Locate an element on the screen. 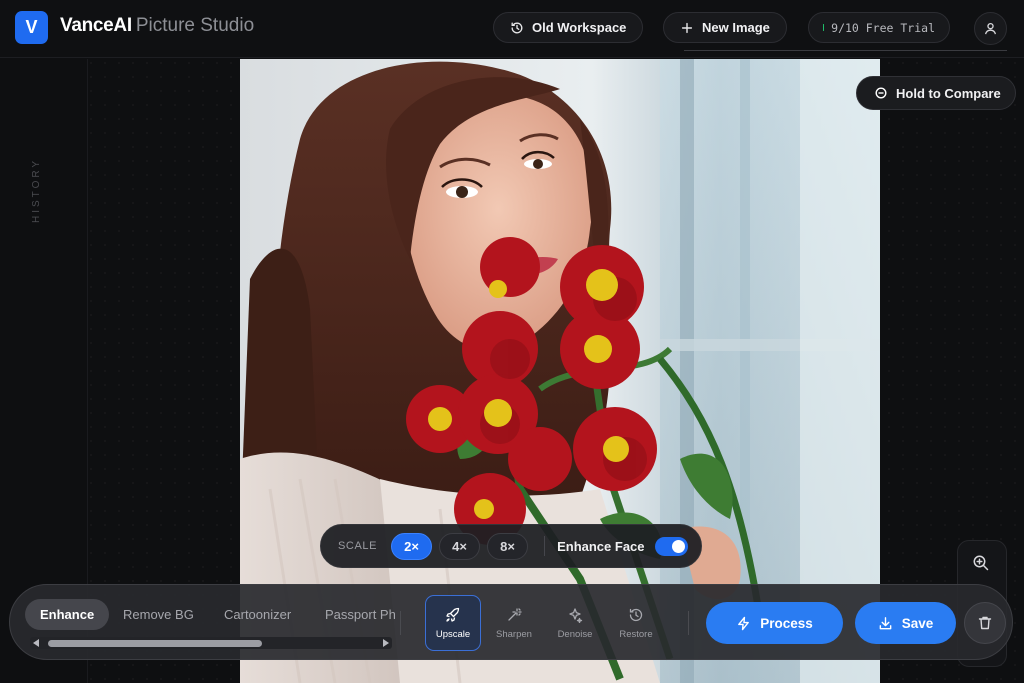 The image size is (1024, 683). old-workspace-button: Old Workspace is located at coordinates (568, 27).